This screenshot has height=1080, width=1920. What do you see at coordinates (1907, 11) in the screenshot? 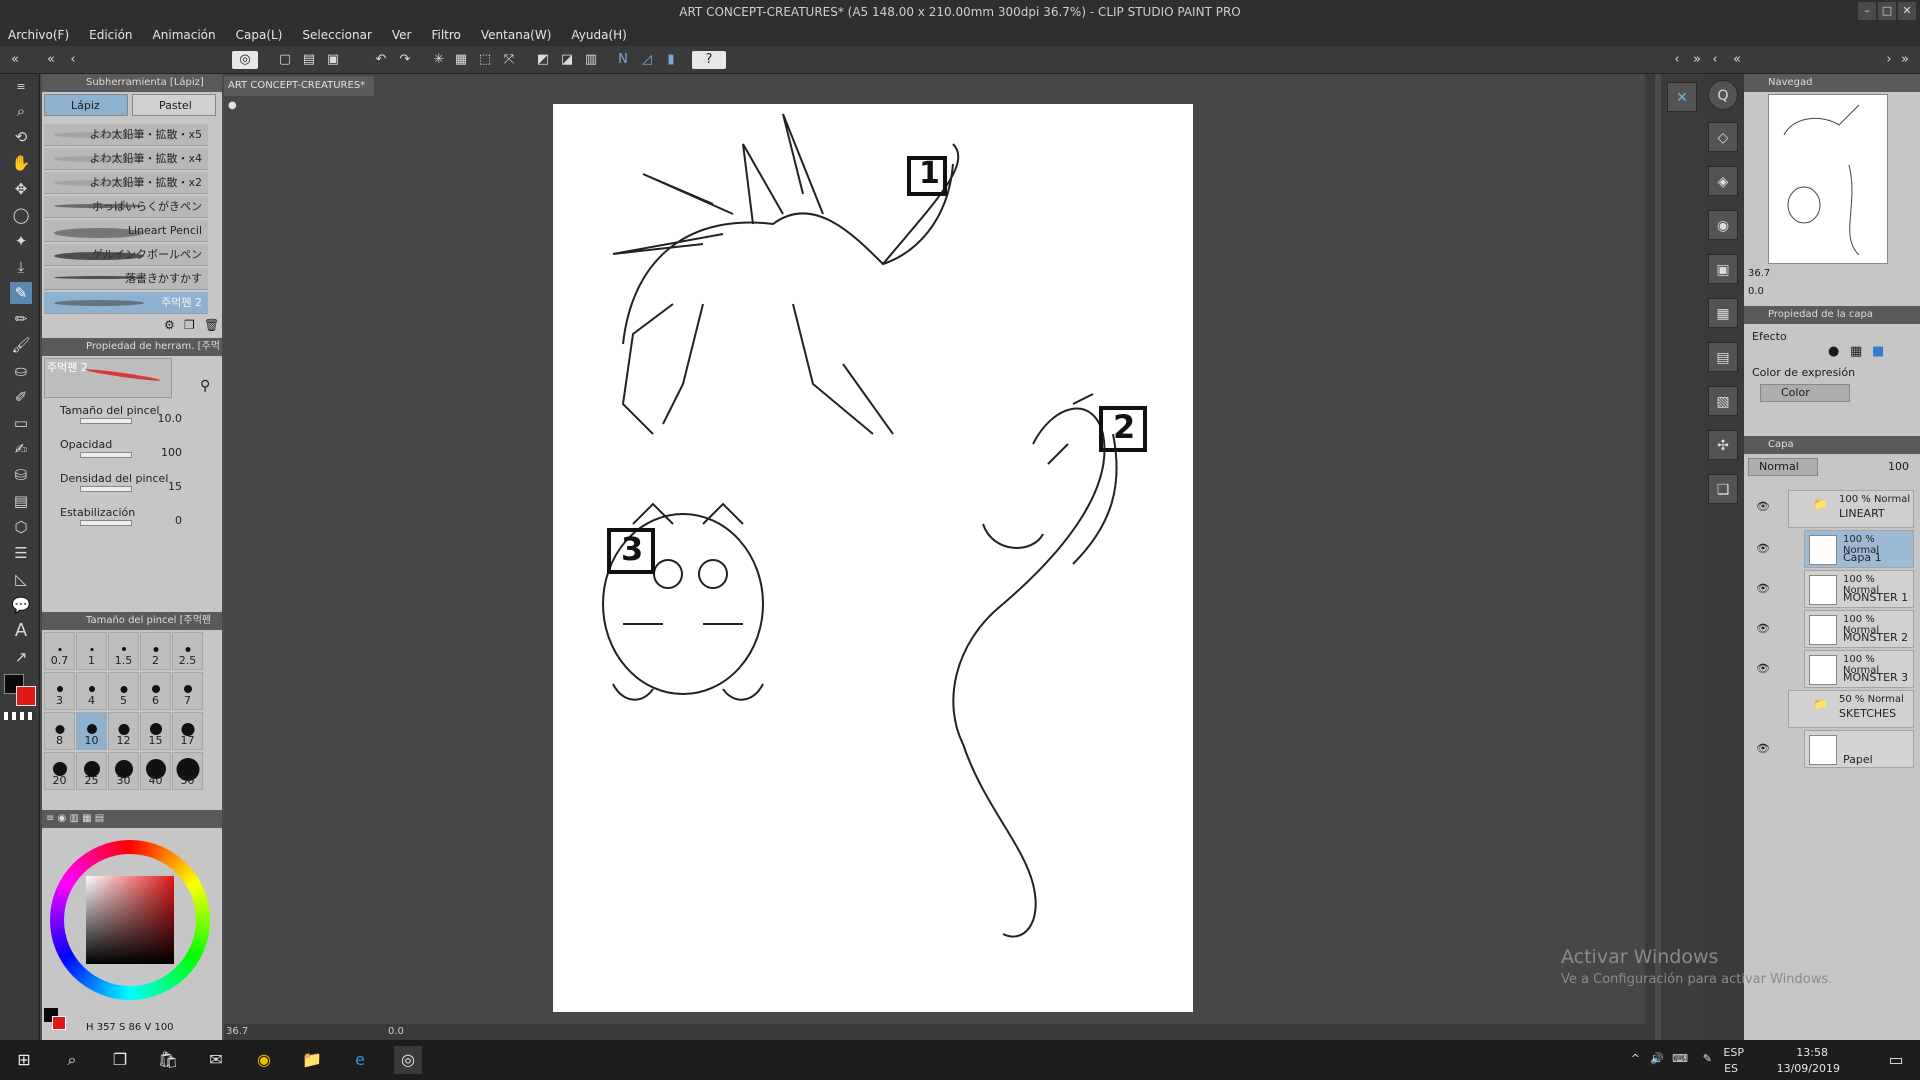
I see `close-button: ✕` at bounding box center [1907, 11].